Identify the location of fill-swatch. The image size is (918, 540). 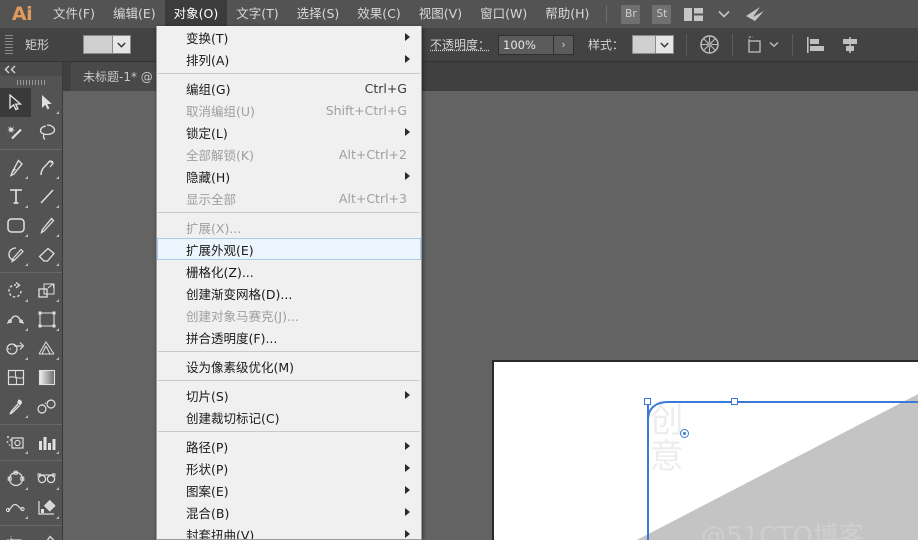
(98, 44).